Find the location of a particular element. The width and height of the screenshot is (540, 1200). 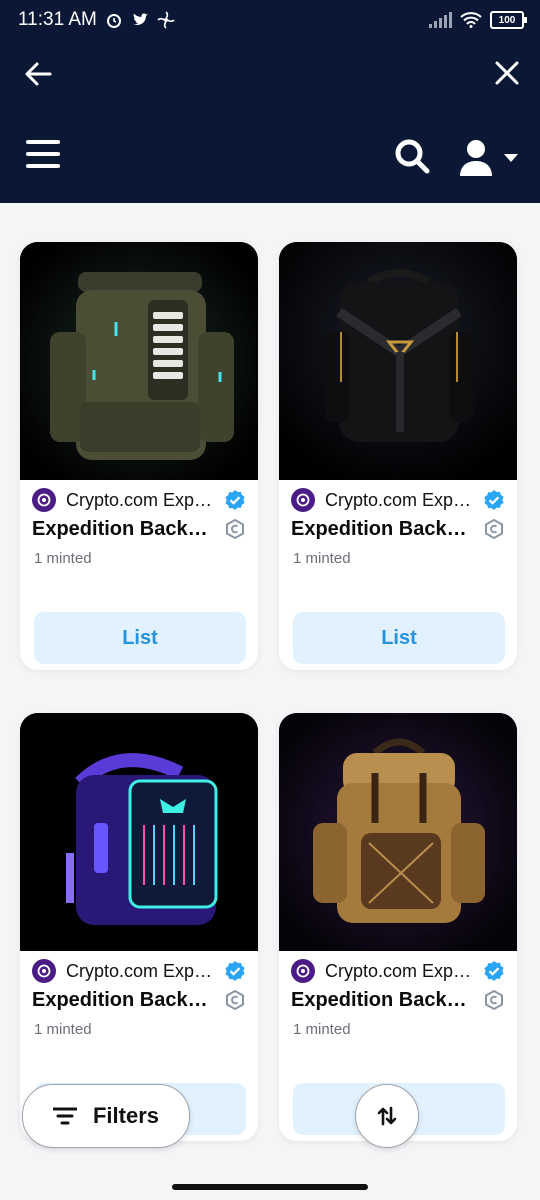

sort-arrows-icon is located at coordinates (387, 1116).